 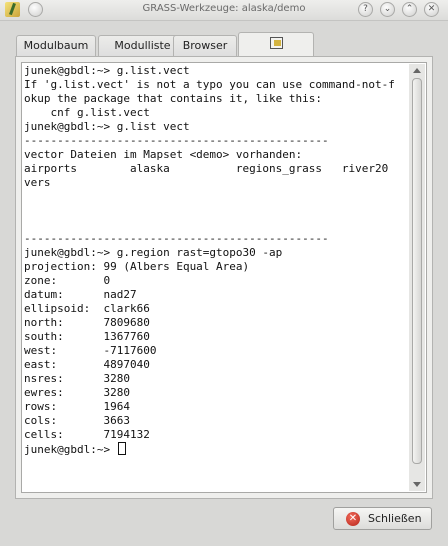 What do you see at coordinates (121, 448) in the screenshot?
I see `text-cursor` at bounding box center [121, 448].